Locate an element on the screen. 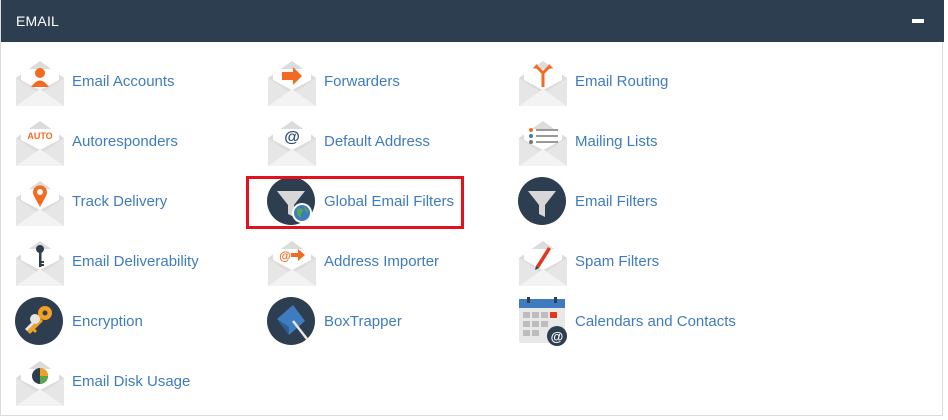 Image resolution: width=948 pixels, height=420 pixels. email-disk-usage-link: Email Disk Usage is located at coordinates (135, 382).